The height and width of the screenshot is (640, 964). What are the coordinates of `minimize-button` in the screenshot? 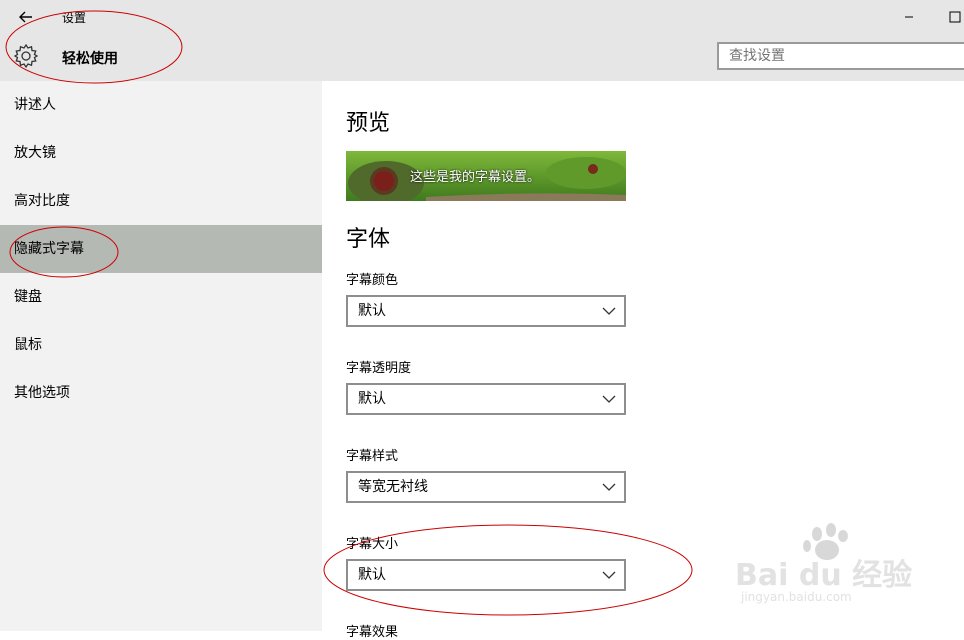 It's located at (910, 17).